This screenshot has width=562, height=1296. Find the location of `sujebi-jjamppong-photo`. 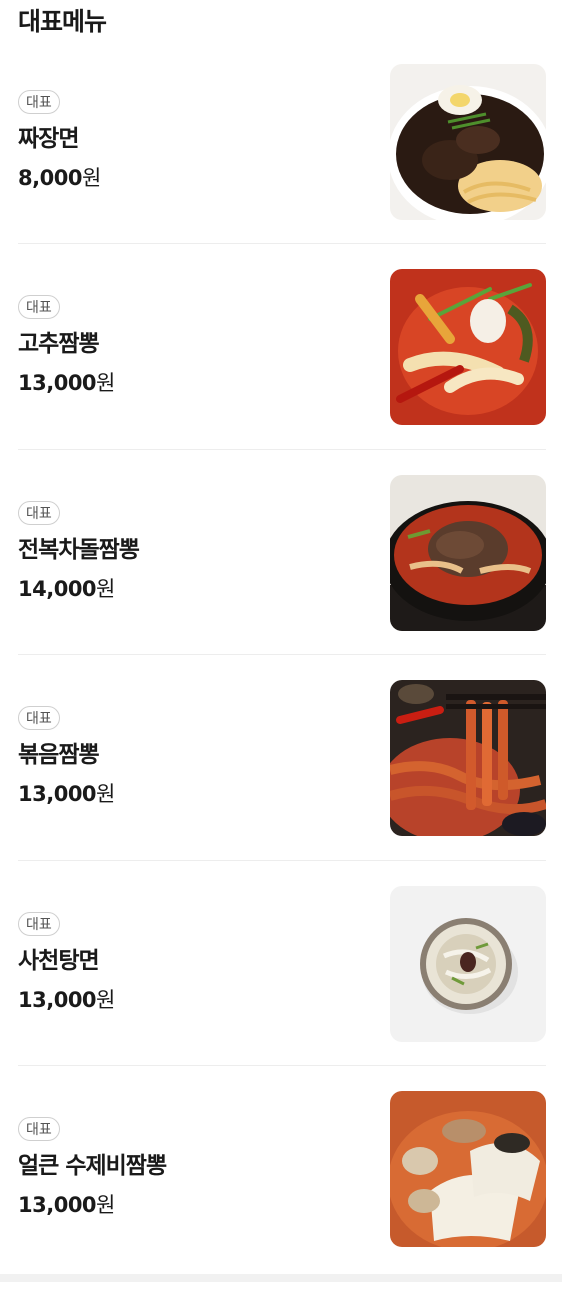

sujebi-jjamppong-photo is located at coordinates (468, 1168).